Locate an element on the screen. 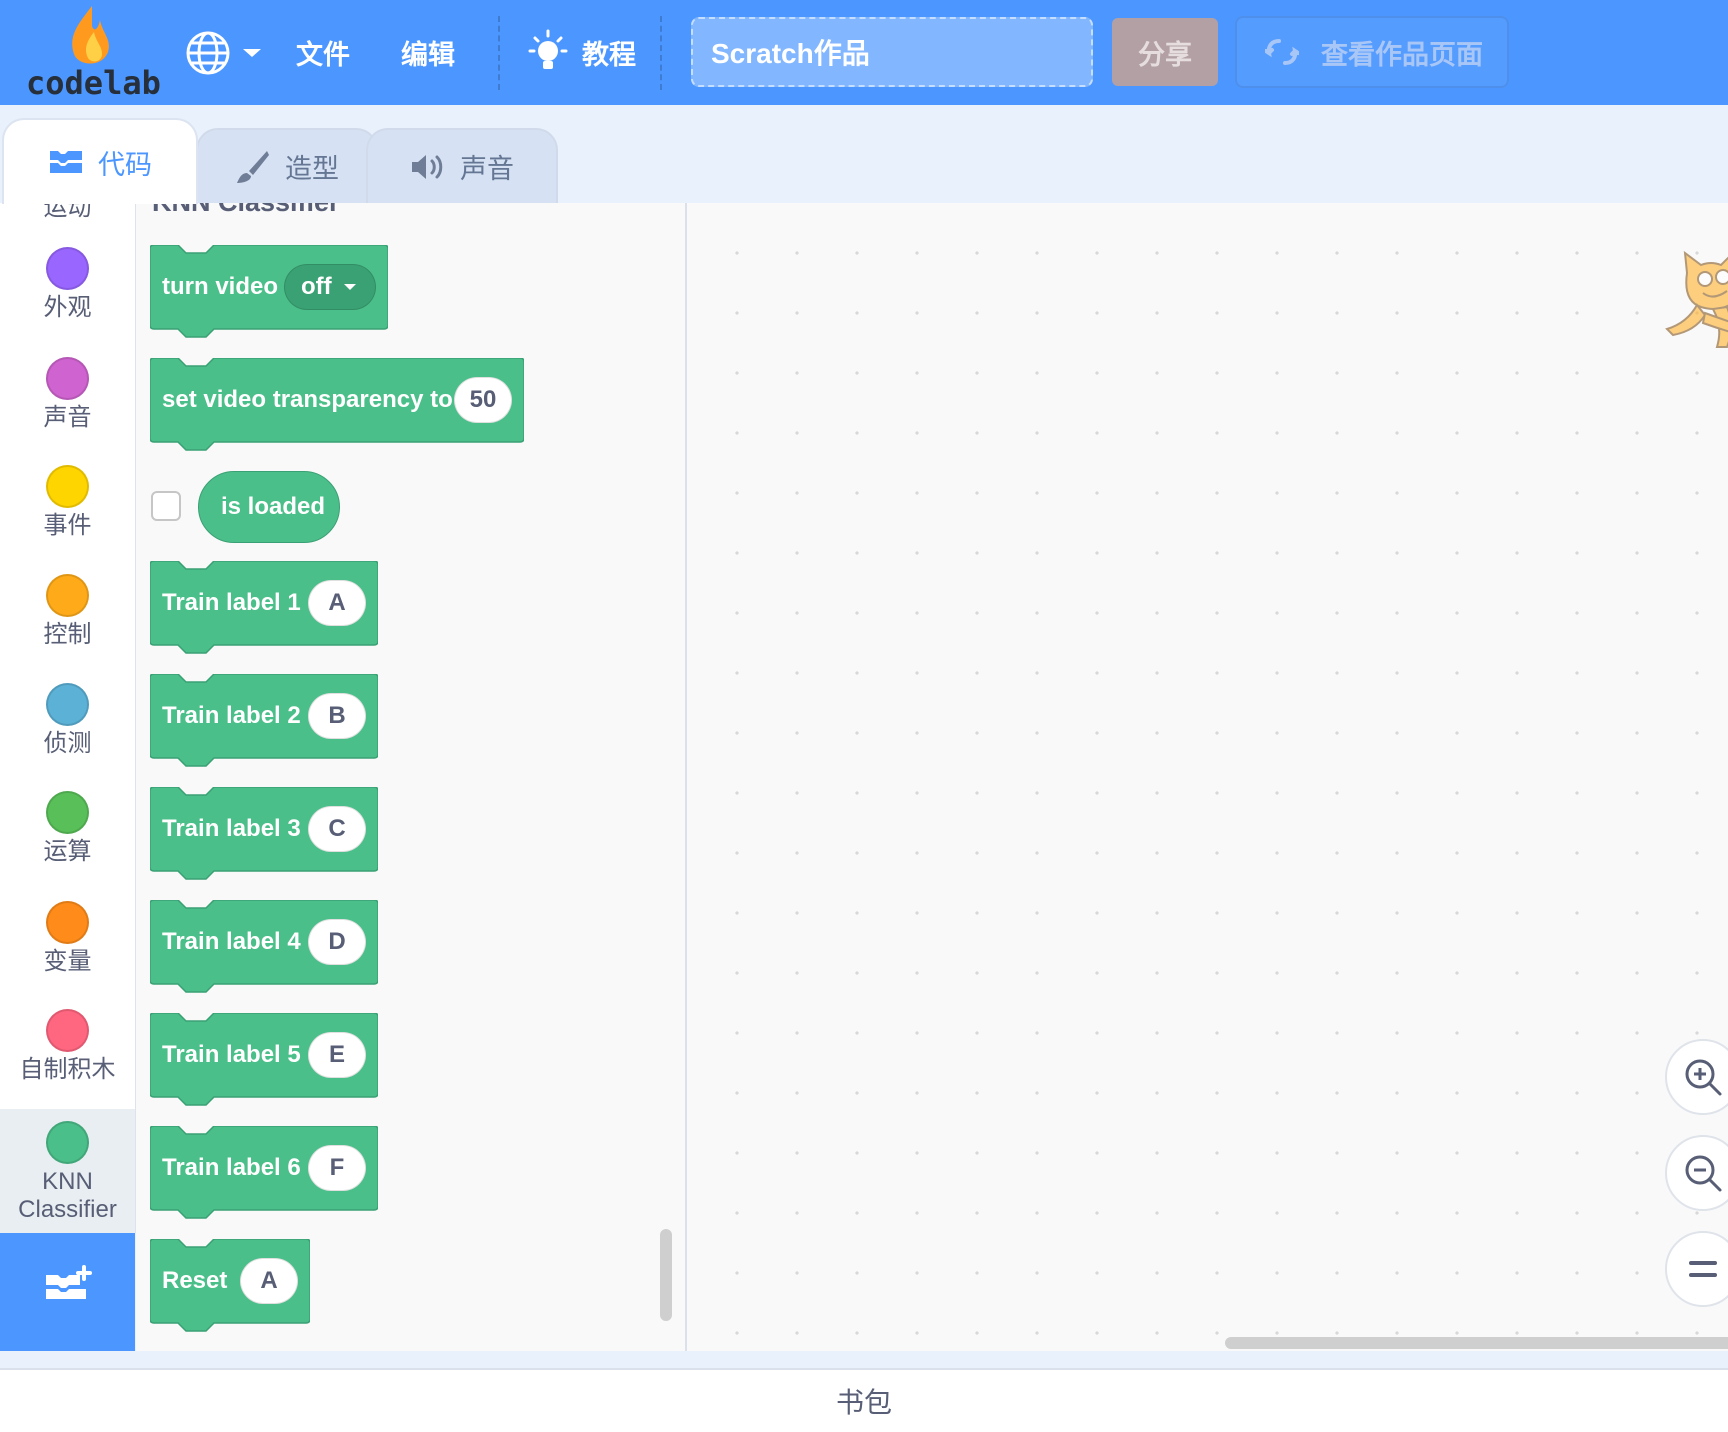 This screenshot has width=1728, height=1432. input-value: D is located at coordinates (337, 941).